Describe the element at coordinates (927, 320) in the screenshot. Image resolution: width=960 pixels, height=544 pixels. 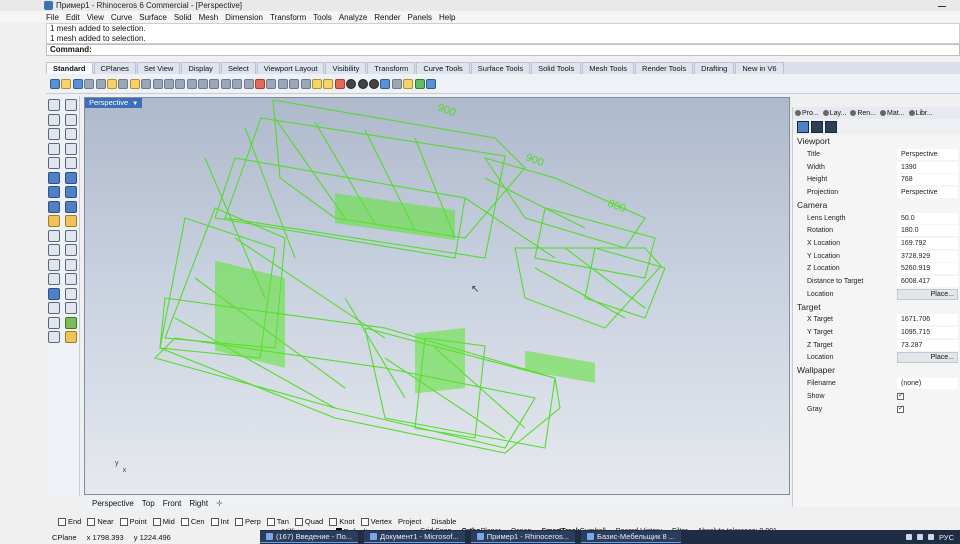
I see `prop-value: 1671.706` at that location.